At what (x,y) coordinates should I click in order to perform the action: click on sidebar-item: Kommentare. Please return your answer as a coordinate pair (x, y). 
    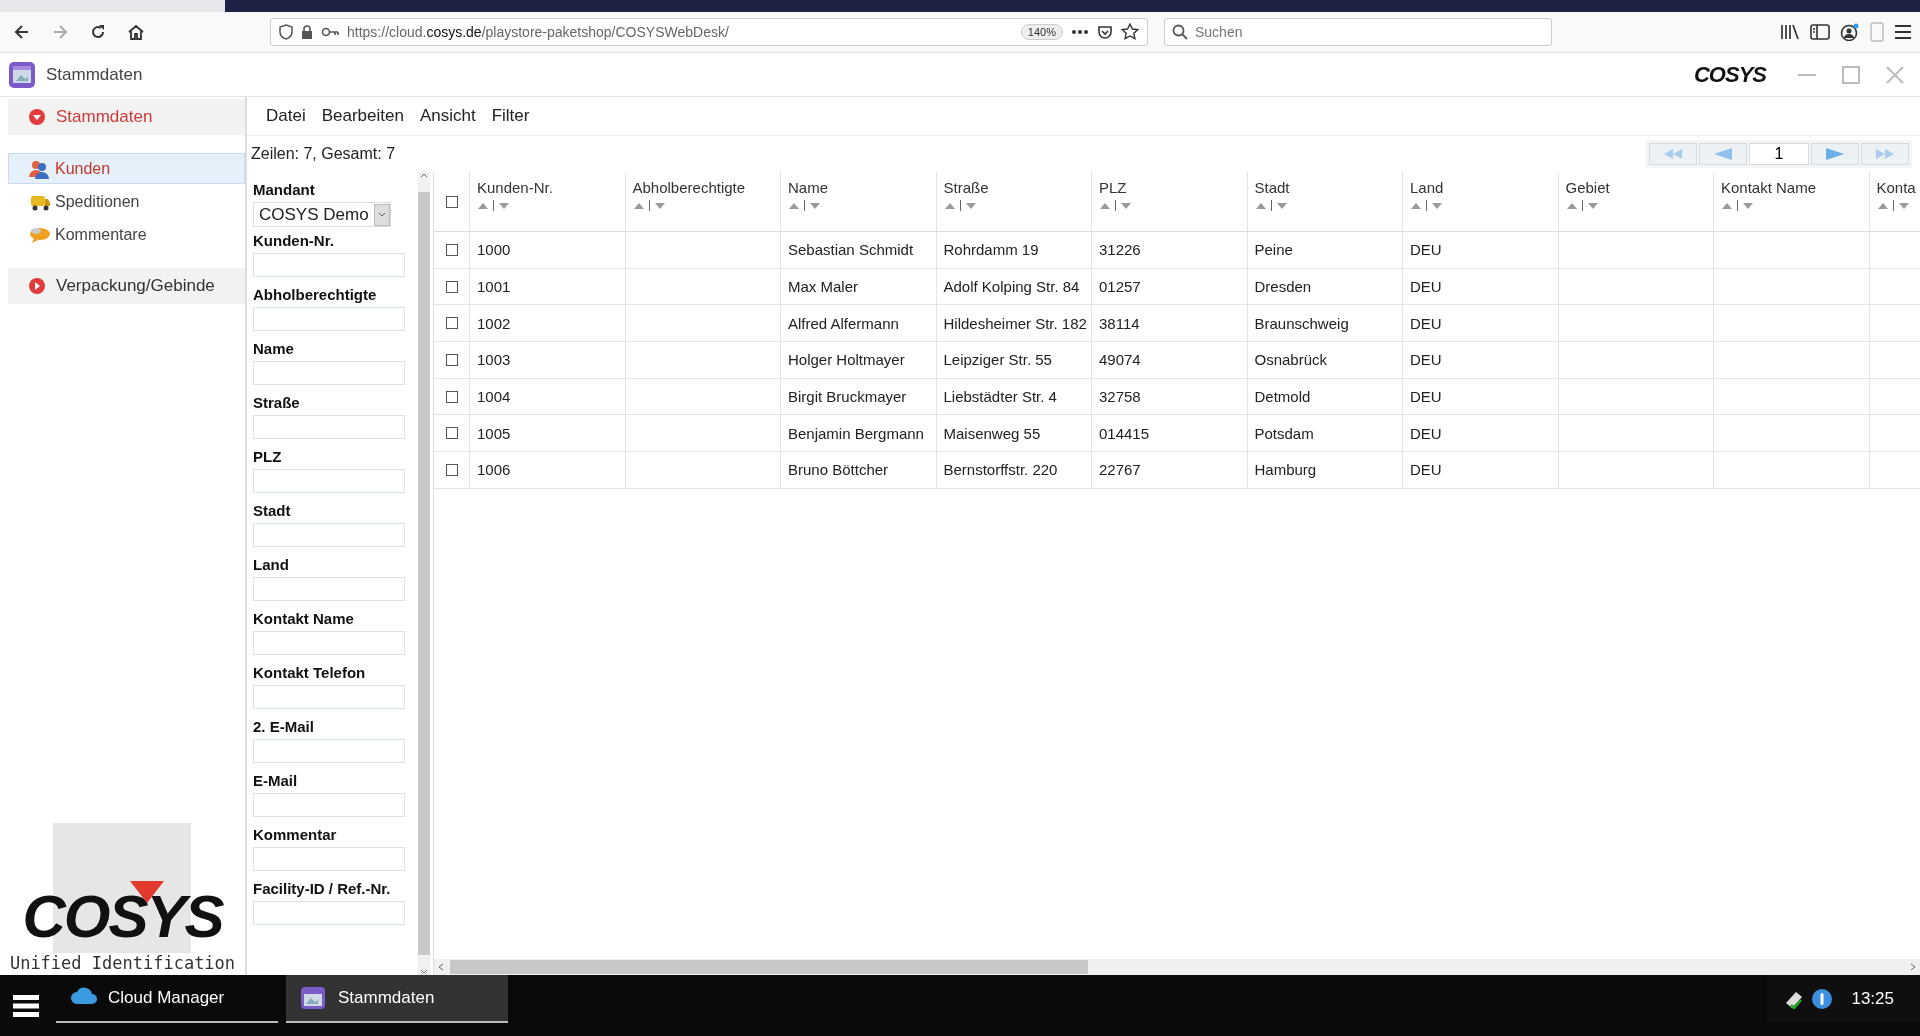
    Looking at the image, I should click on (126, 234).